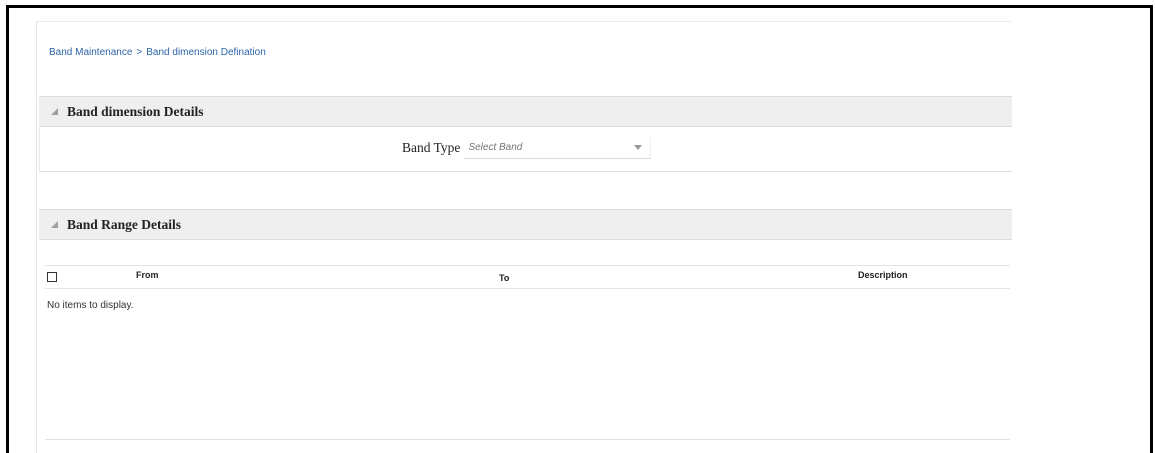 This screenshot has height=453, width=1155. I want to click on band-range-panel-title: Band Range Details, so click(124, 224).